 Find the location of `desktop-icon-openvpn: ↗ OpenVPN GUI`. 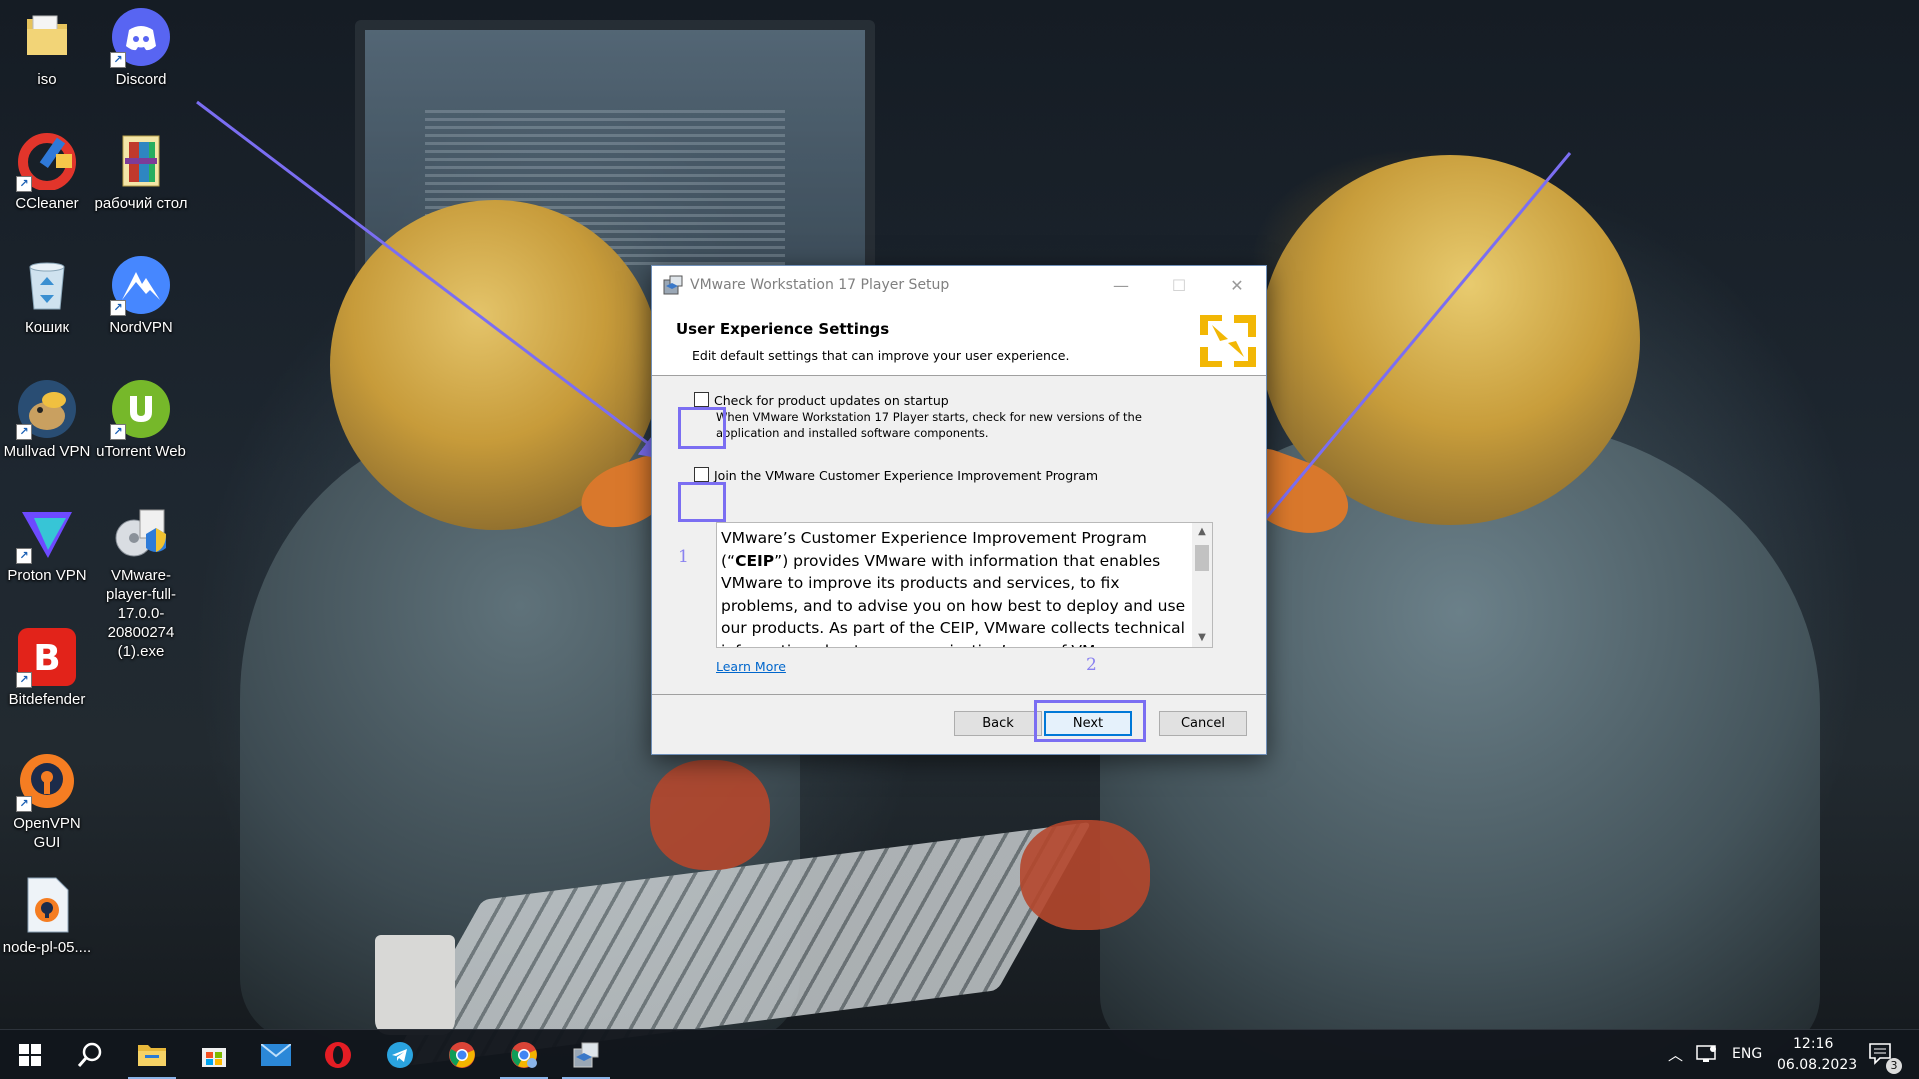

desktop-icon-openvpn: ↗ OpenVPN GUI is located at coordinates (47, 798).